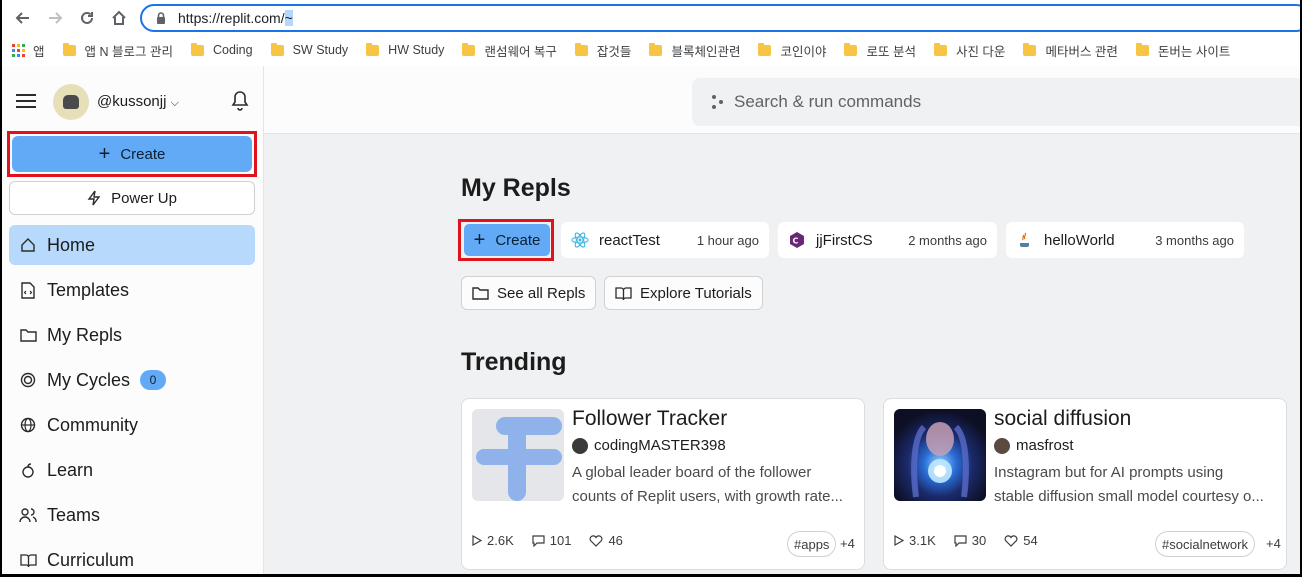 The height and width of the screenshot is (577, 1302). What do you see at coordinates (1025, 240) in the screenshot?
I see `java-icon` at bounding box center [1025, 240].